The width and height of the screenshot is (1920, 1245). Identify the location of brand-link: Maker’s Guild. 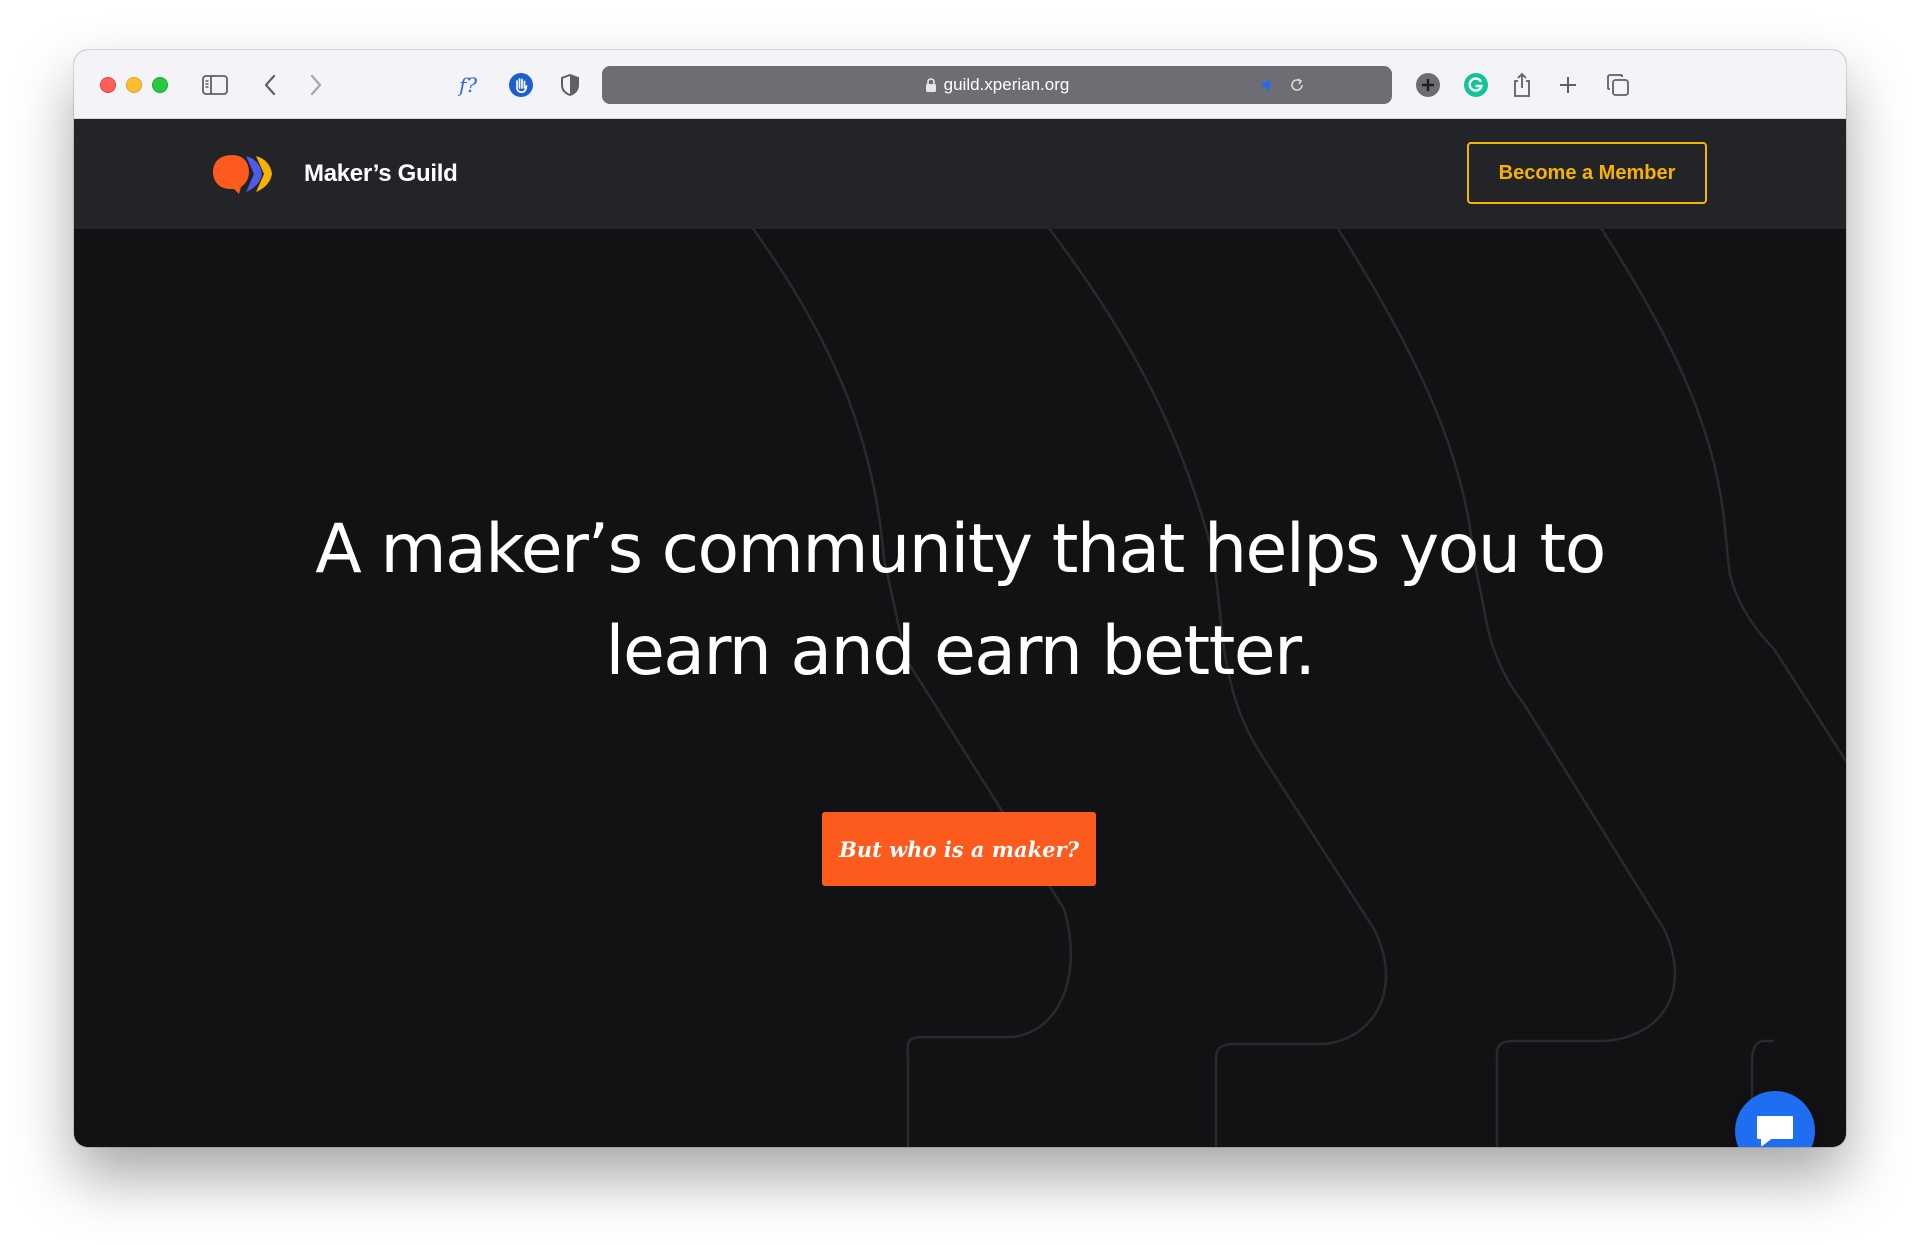
(335, 174).